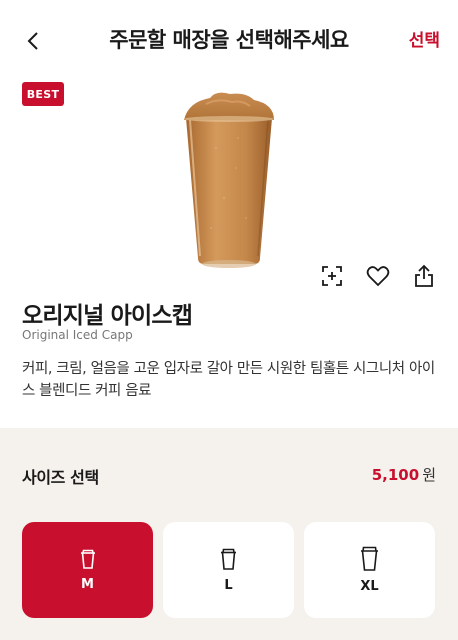 The image size is (458, 640). What do you see at coordinates (395, 475) in the screenshot?
I see `price-value: 5,100` at bounding box center [395, 475].